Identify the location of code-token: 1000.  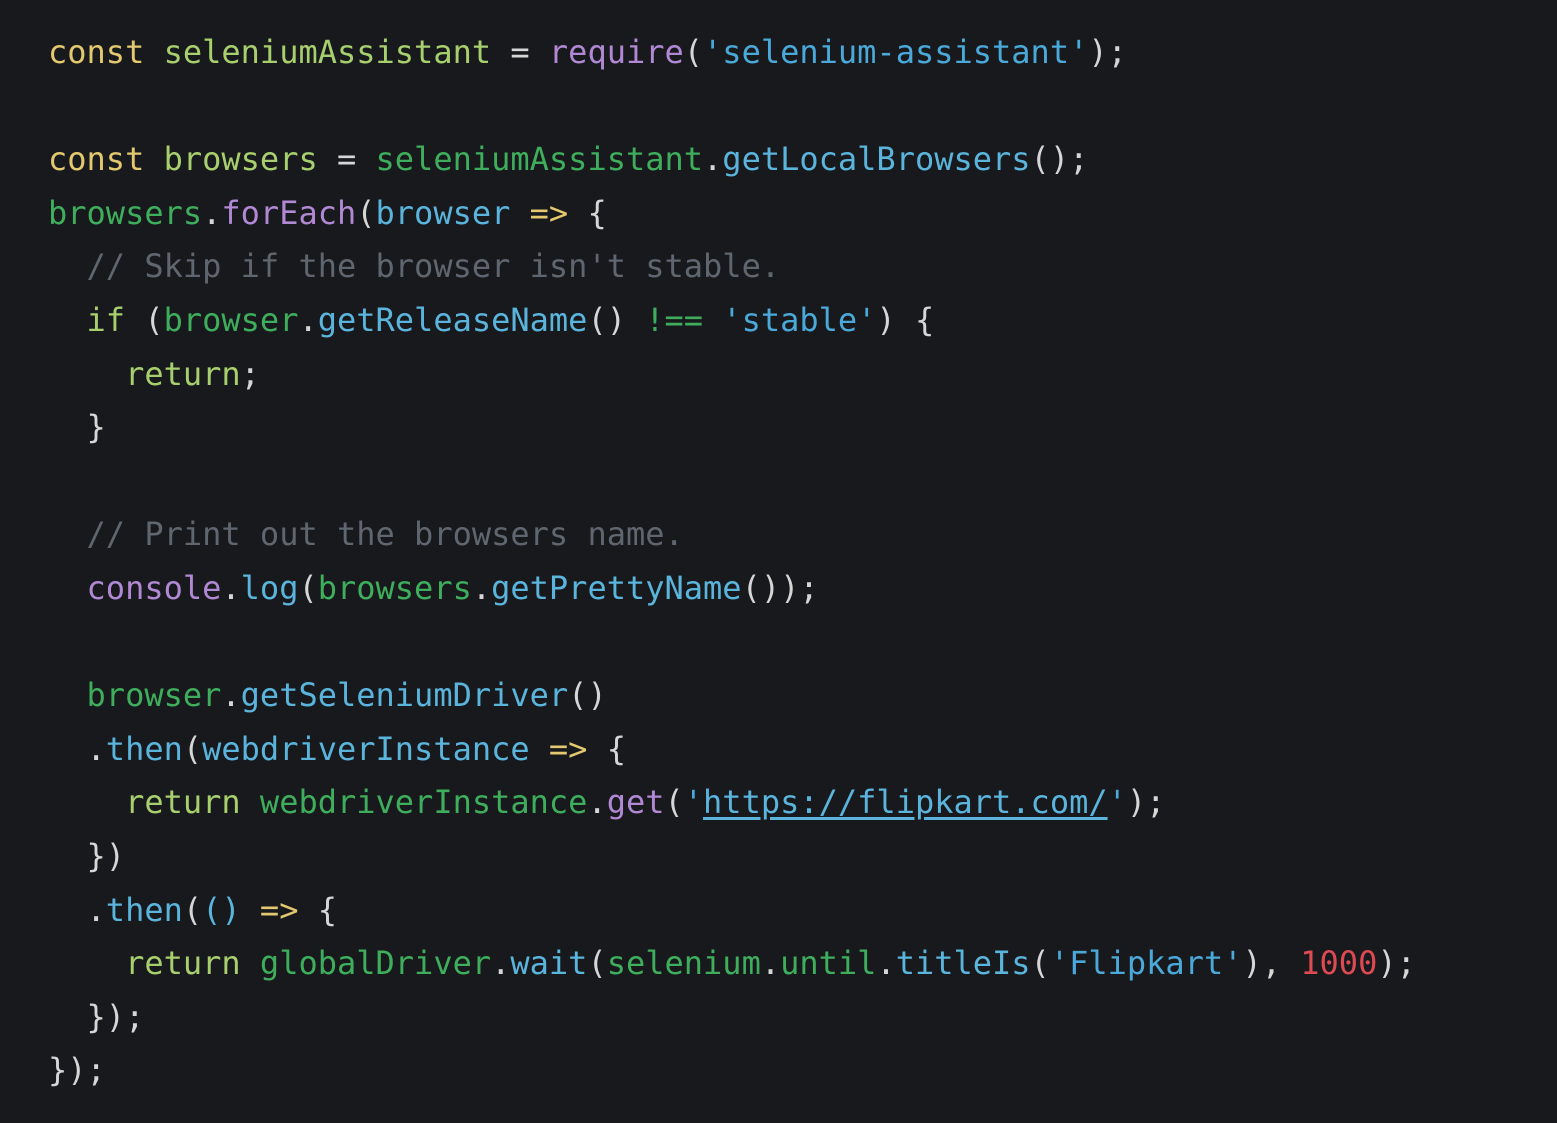
(1339, 963).